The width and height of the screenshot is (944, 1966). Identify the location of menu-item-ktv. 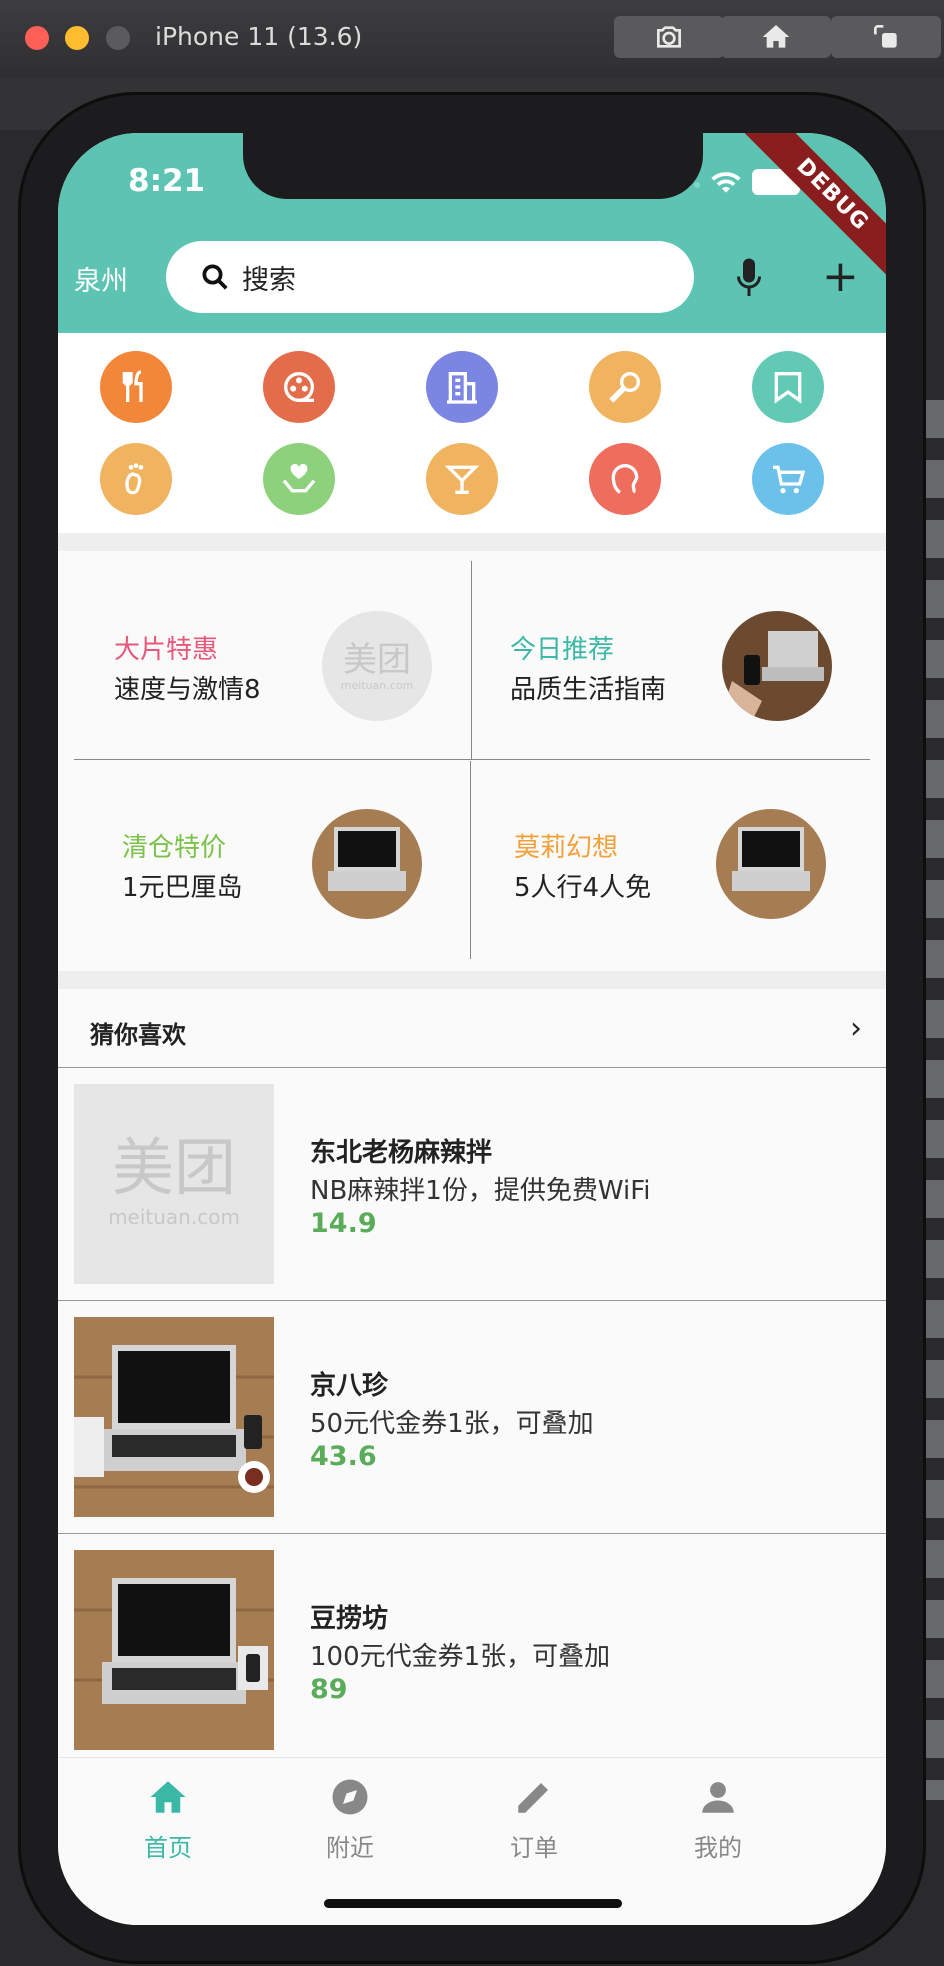
(625, 387).